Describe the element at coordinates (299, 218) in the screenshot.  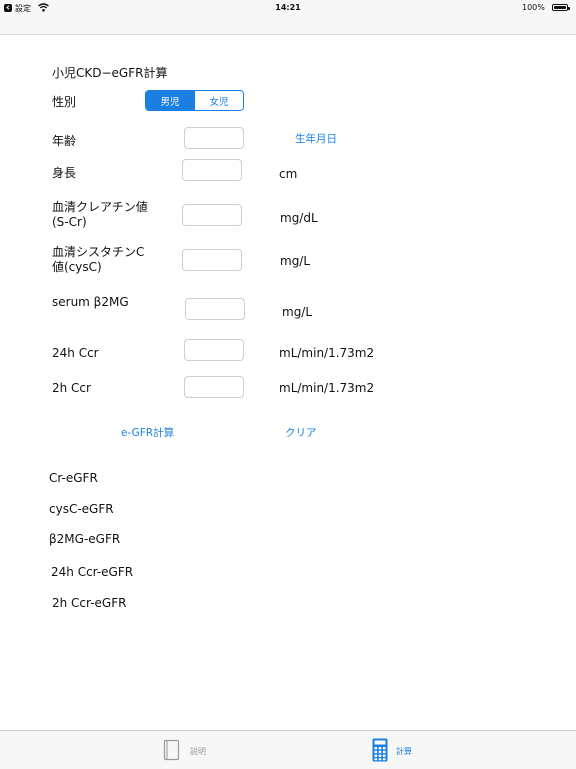
I see `scr-unit: mg/dL` at that location.